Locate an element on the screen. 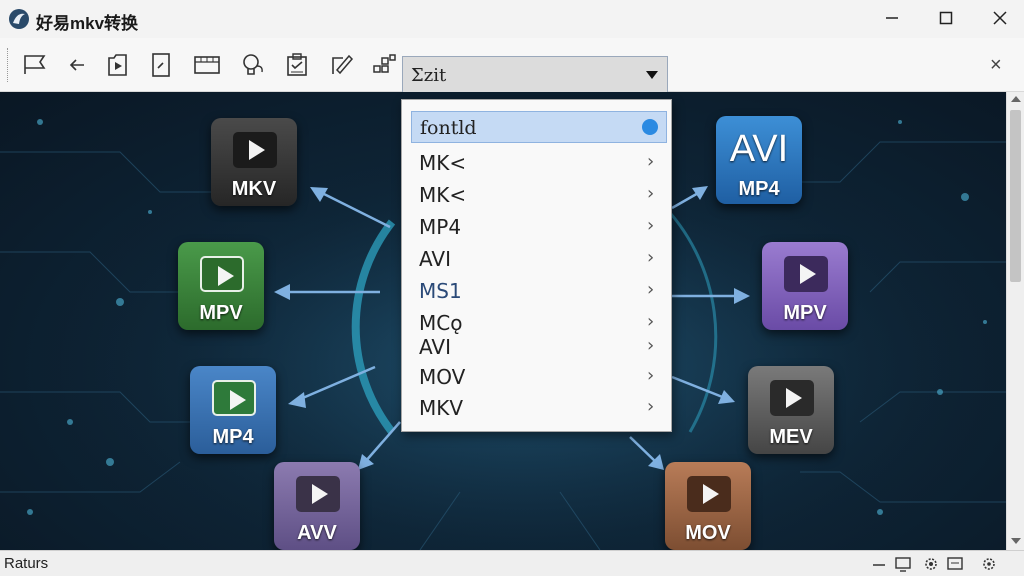 The image size is (1024, 576). minus-icon is located at coordinates (879, 564).